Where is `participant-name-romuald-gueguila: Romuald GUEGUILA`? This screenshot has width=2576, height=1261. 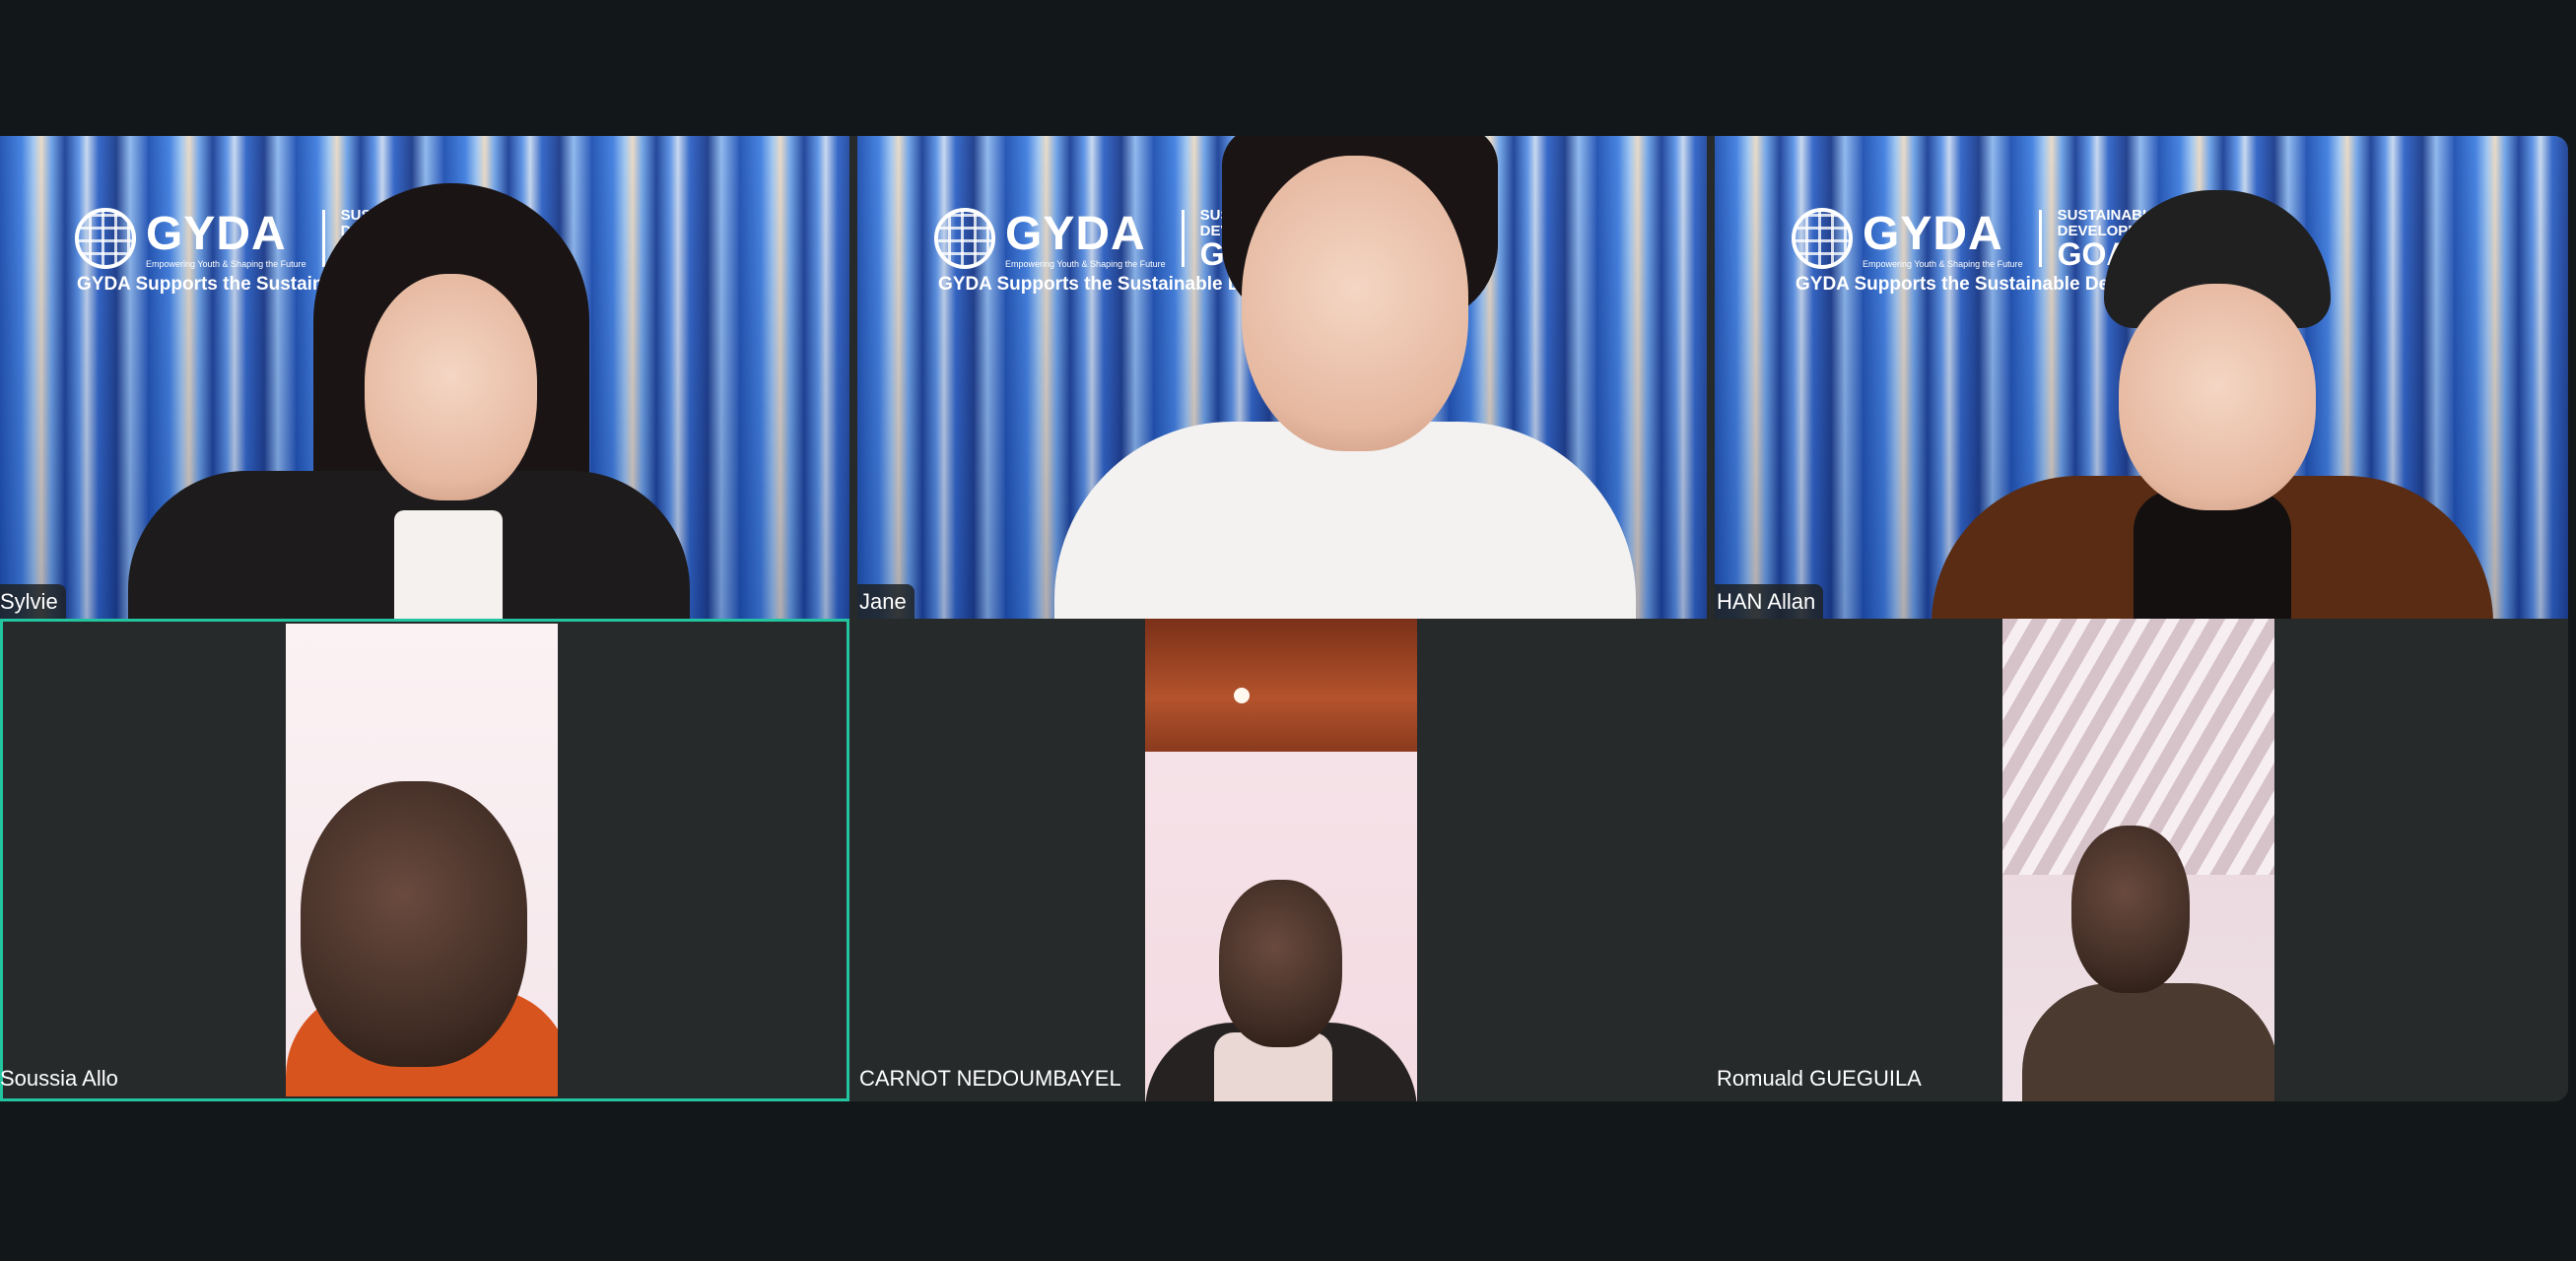
participant-name-romuald-gueguila: Romuald GUEGUILA is located at coordinates (1819, 1078).